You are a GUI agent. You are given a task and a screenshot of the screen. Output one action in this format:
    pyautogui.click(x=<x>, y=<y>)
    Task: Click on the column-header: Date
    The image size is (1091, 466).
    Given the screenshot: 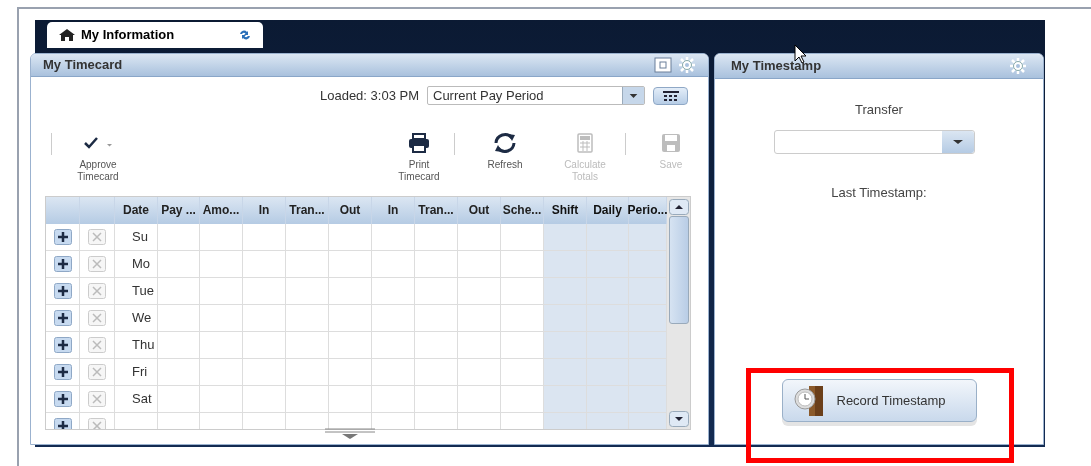 What is the action you would take?
    pyautogui.click(x=136, y=210)
    